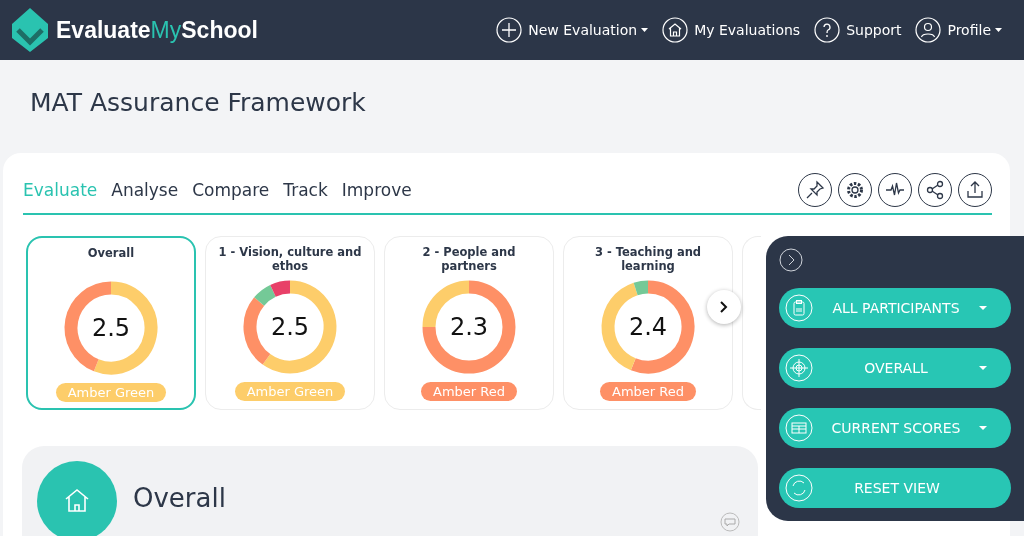 This screenshot has width=1024, height=536. I want to click on chevron-icon, so click(724, 307).